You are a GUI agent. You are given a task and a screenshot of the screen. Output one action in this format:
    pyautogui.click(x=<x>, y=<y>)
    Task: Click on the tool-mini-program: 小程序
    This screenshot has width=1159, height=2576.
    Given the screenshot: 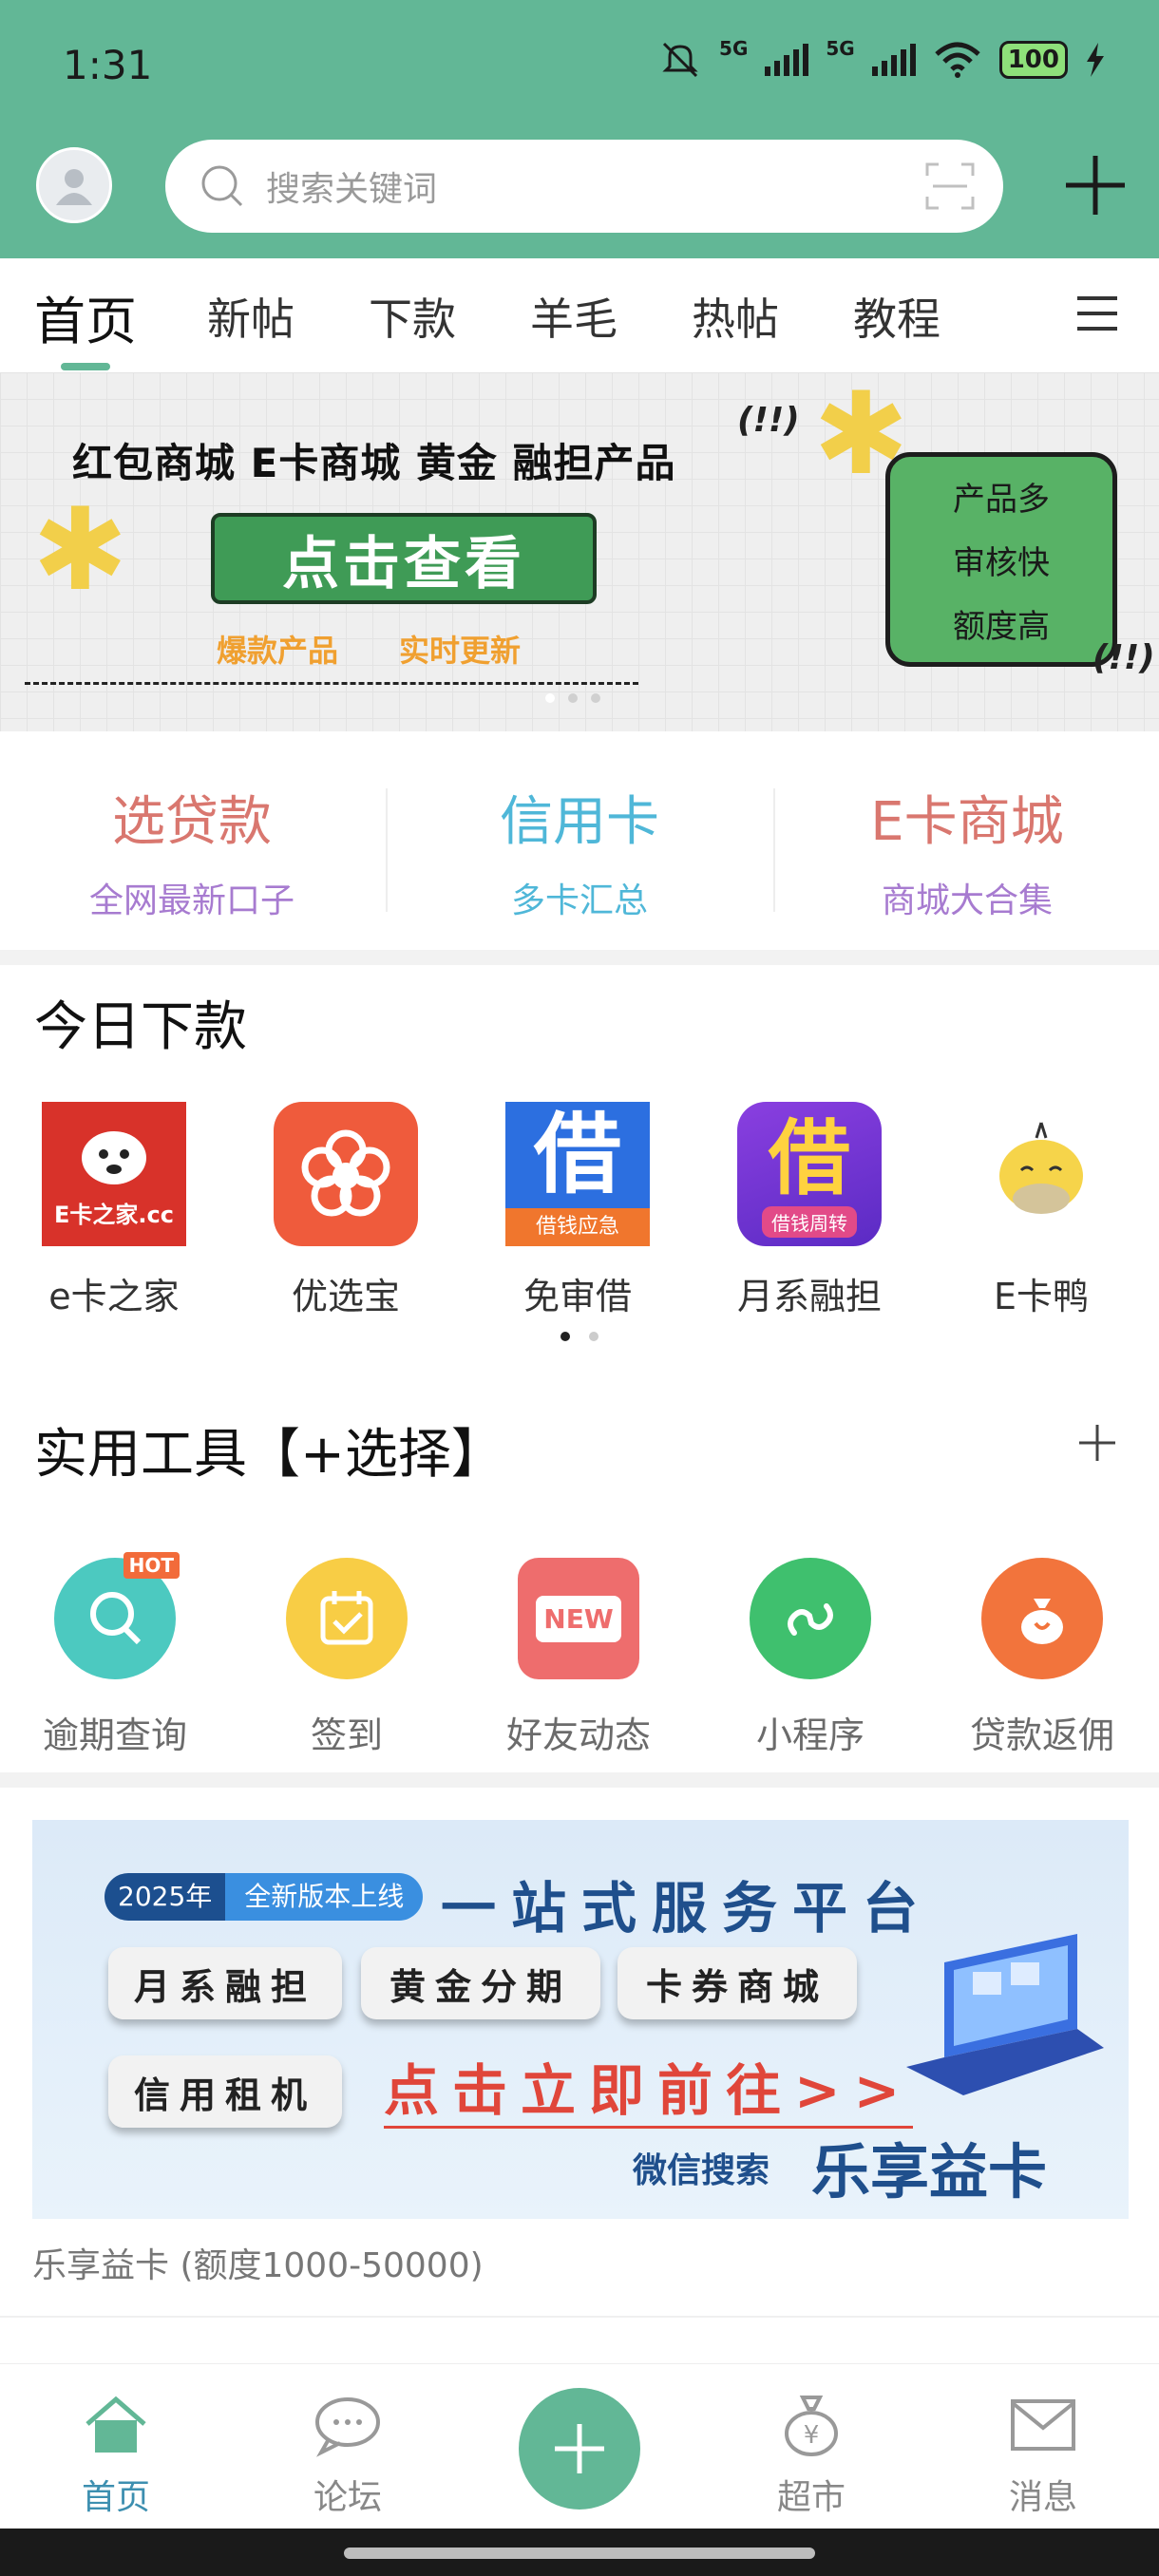 What is the action you would take?
    pyautogui.click(x=810, y=1658)
    